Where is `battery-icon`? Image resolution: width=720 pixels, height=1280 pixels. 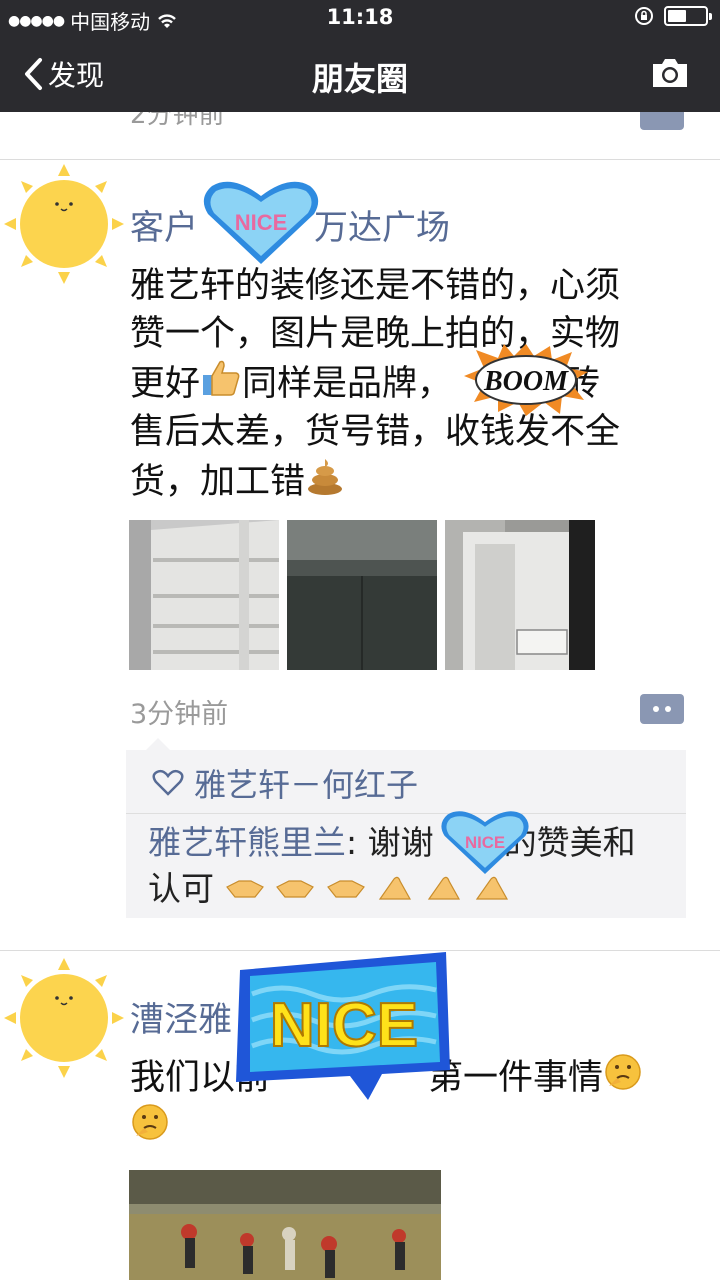 battery-icon is located at coordinates (688, 16).